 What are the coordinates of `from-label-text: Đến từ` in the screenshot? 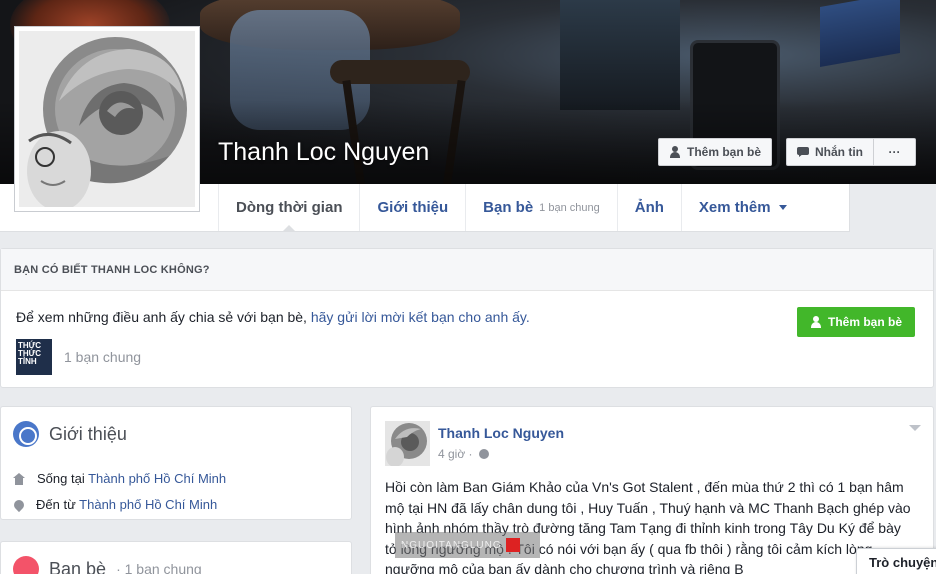 It's located at (56, 504).